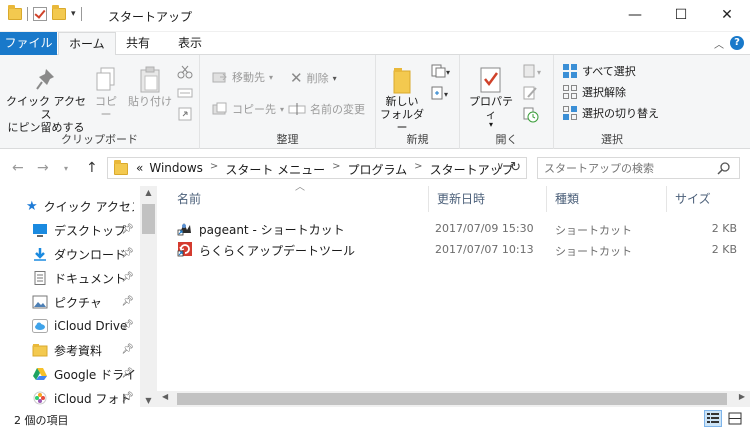  Describe the element at coordinates (86, 374) in the screenshot. I see `nav-google-drive: Google ドライブ 📌︎` at that location.